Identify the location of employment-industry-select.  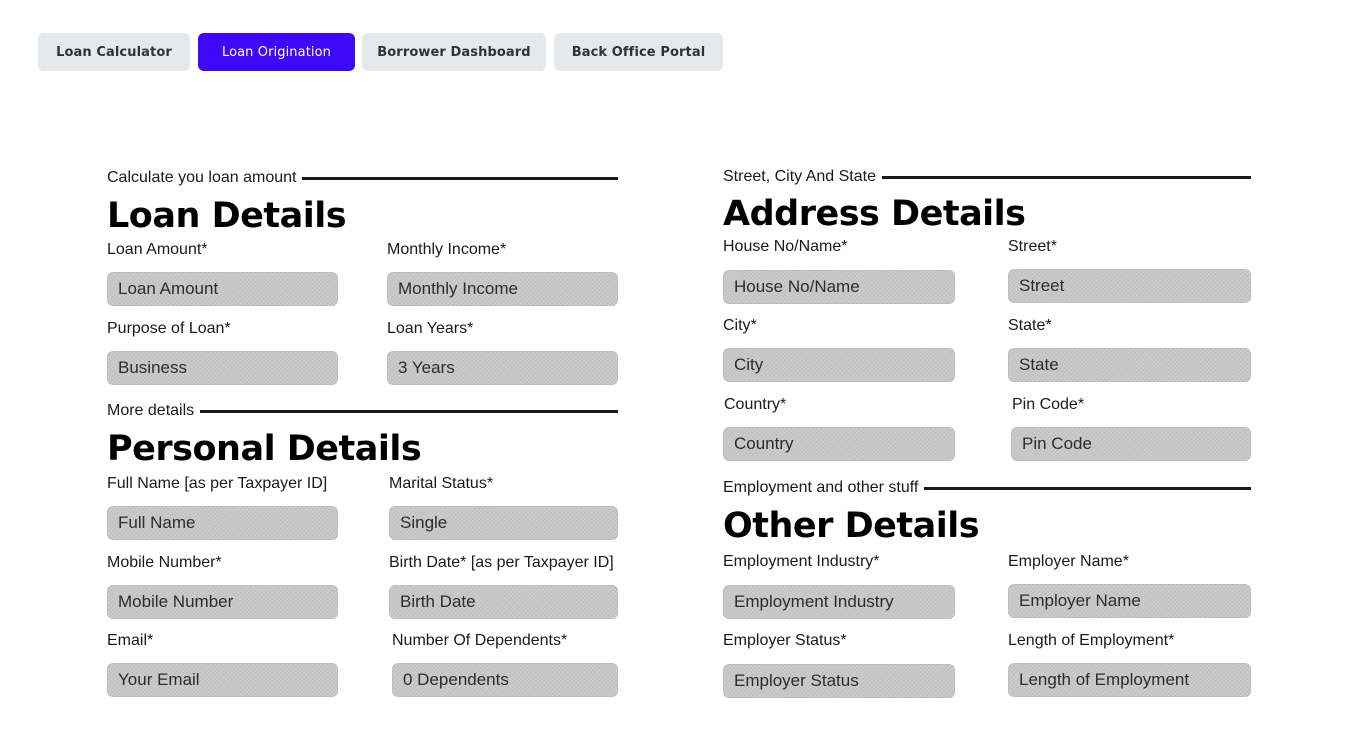
(839, 602).